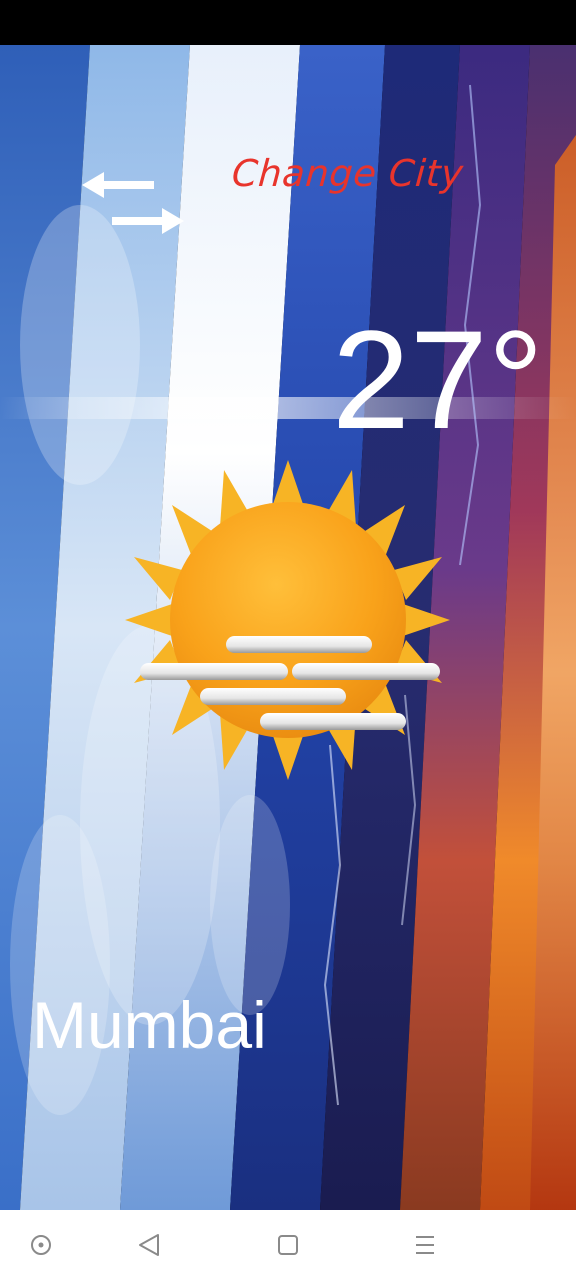  I want to click on system-nav-bar, so click(288, 1245).